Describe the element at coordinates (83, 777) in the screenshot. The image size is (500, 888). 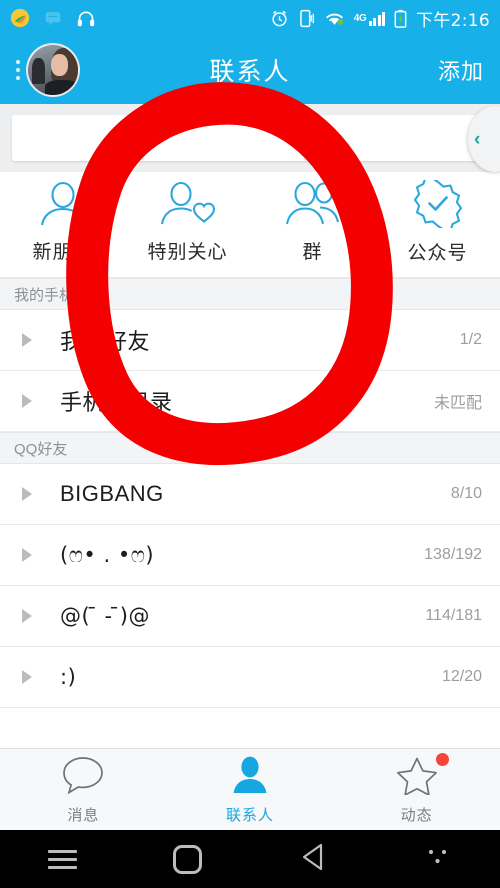
I see `speech-bubble-icon` at that location.